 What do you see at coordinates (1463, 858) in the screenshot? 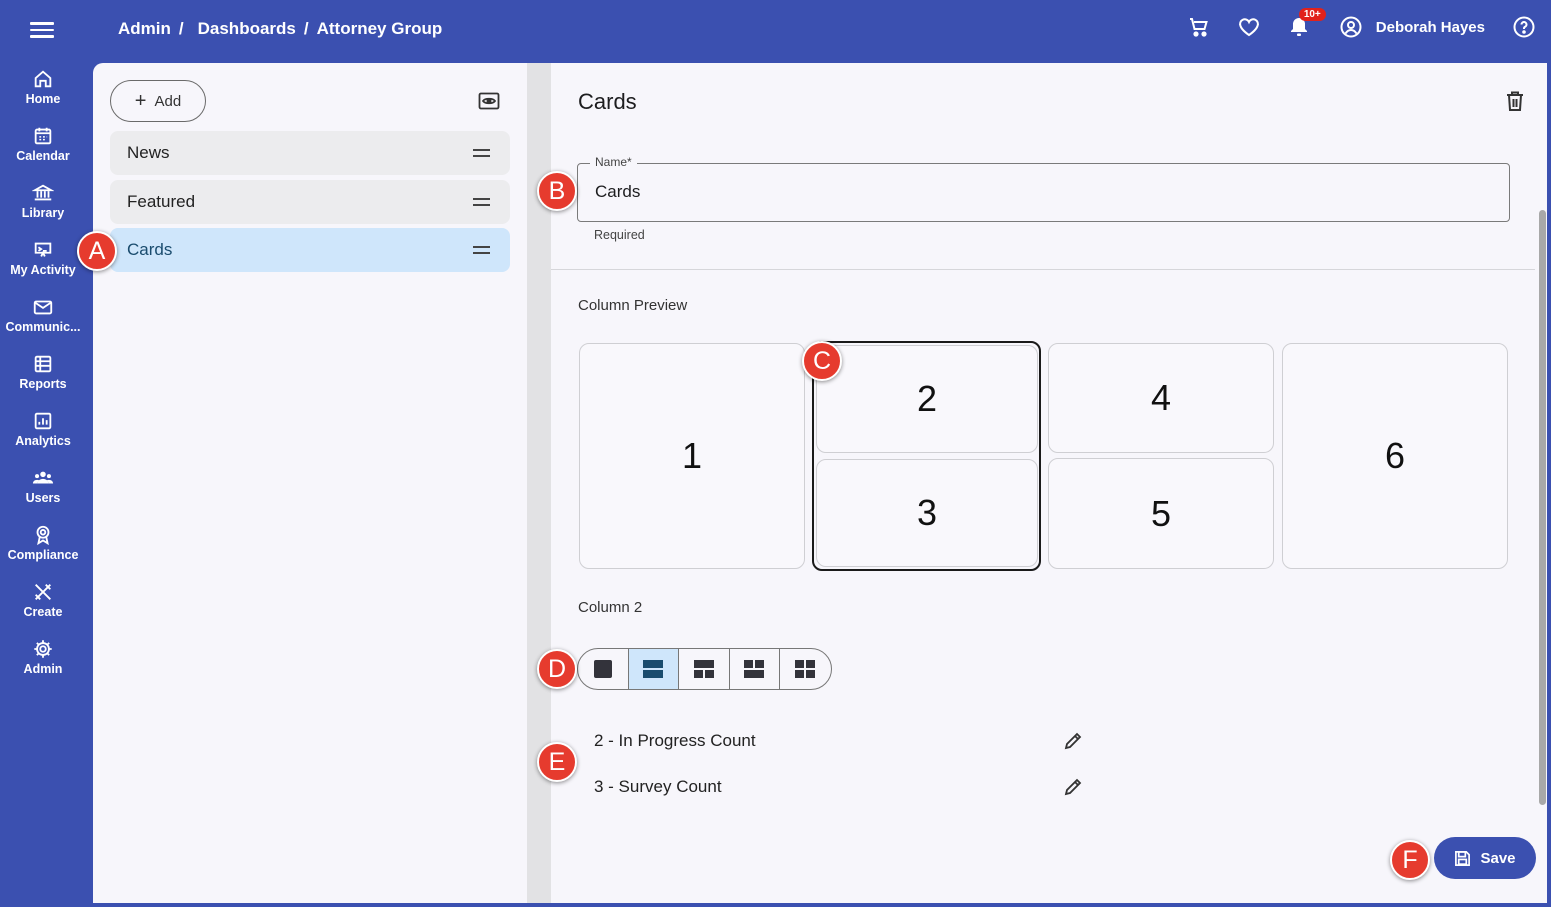
I see `save-disk-icon` at bounding box center [1463, 858].